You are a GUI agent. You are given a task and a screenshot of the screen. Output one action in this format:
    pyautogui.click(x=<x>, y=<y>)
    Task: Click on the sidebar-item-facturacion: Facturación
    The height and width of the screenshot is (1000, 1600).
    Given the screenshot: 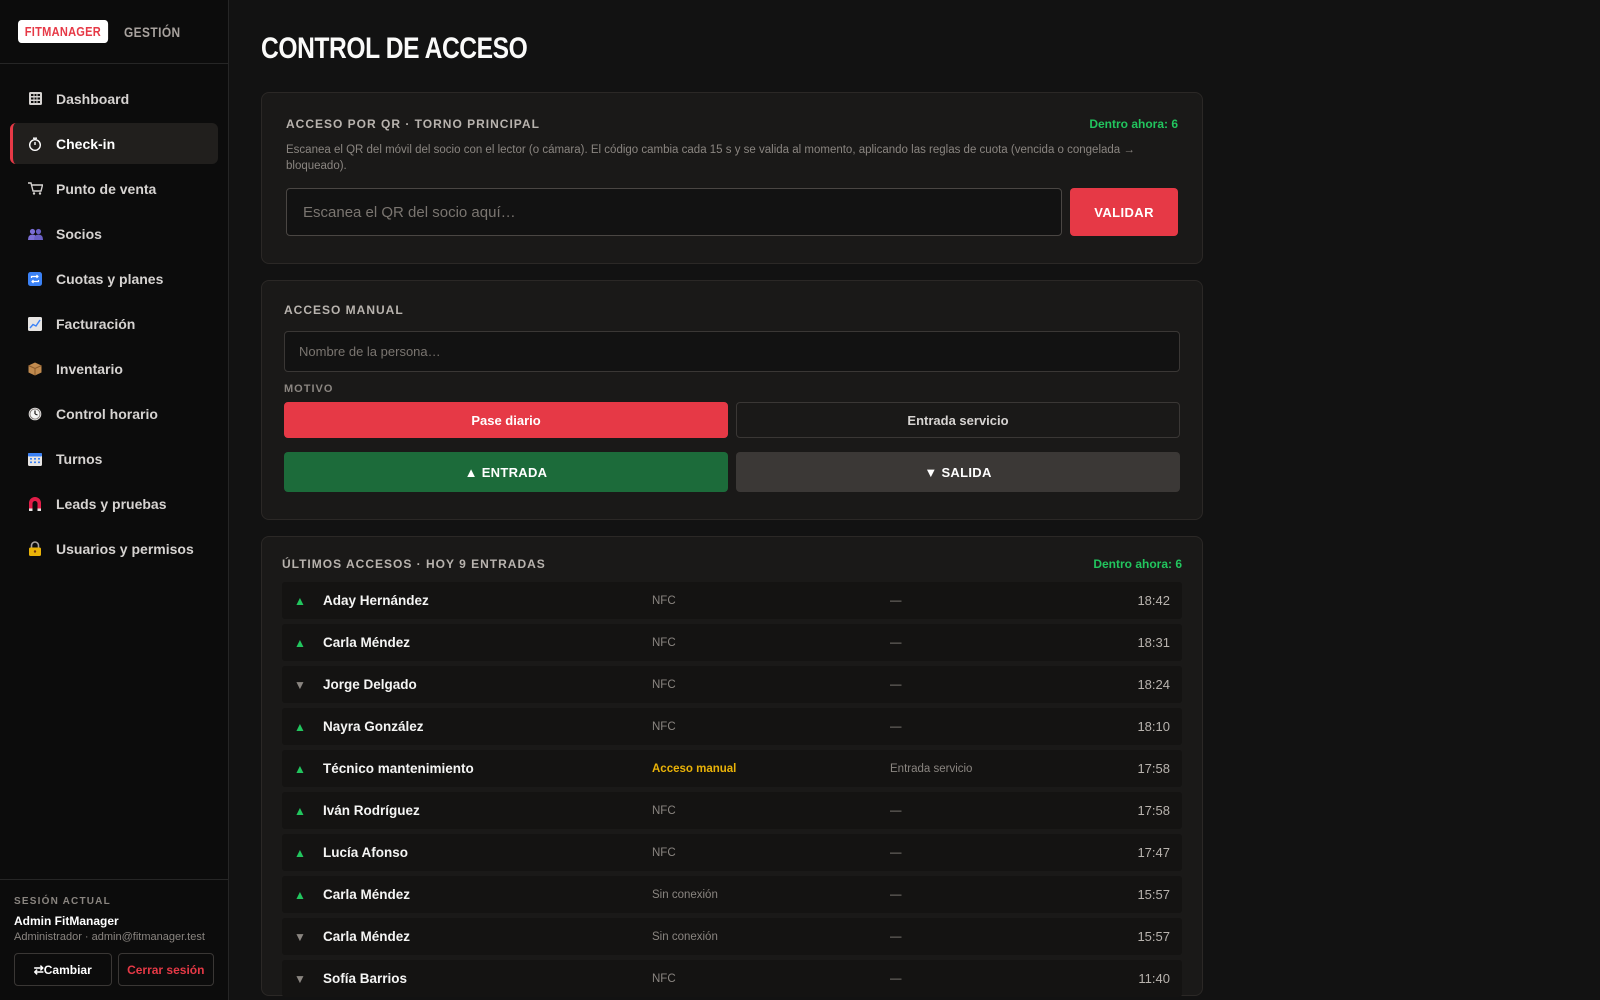 What is the action you would take?
    pyautogui.click(x=114, y=323)
    